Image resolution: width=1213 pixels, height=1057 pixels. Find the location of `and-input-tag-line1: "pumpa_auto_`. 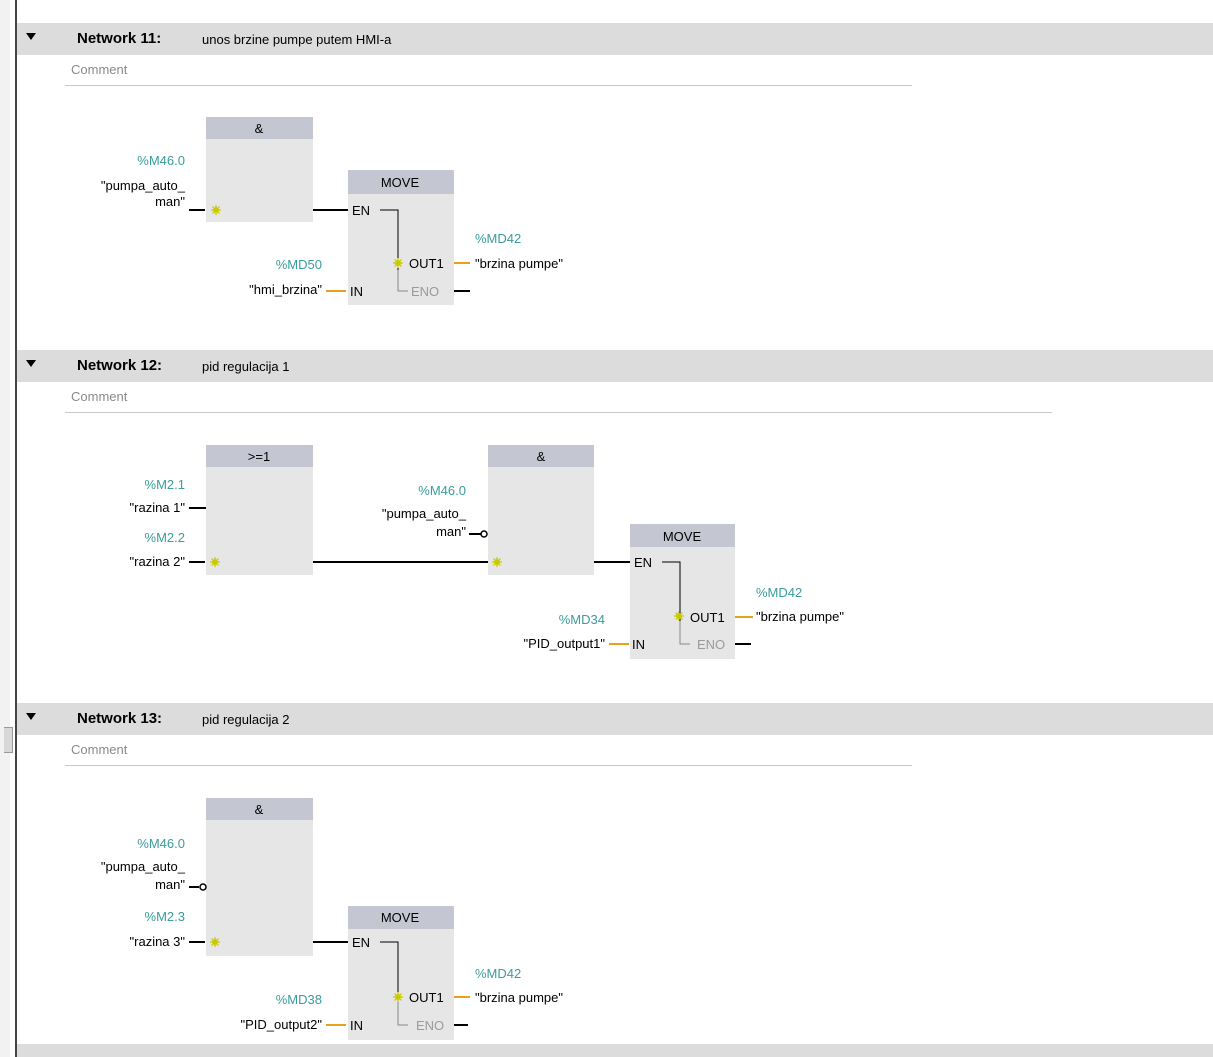

and-input-tag-line1: "pumpa_auto_ is located at coordinates (143, 185).